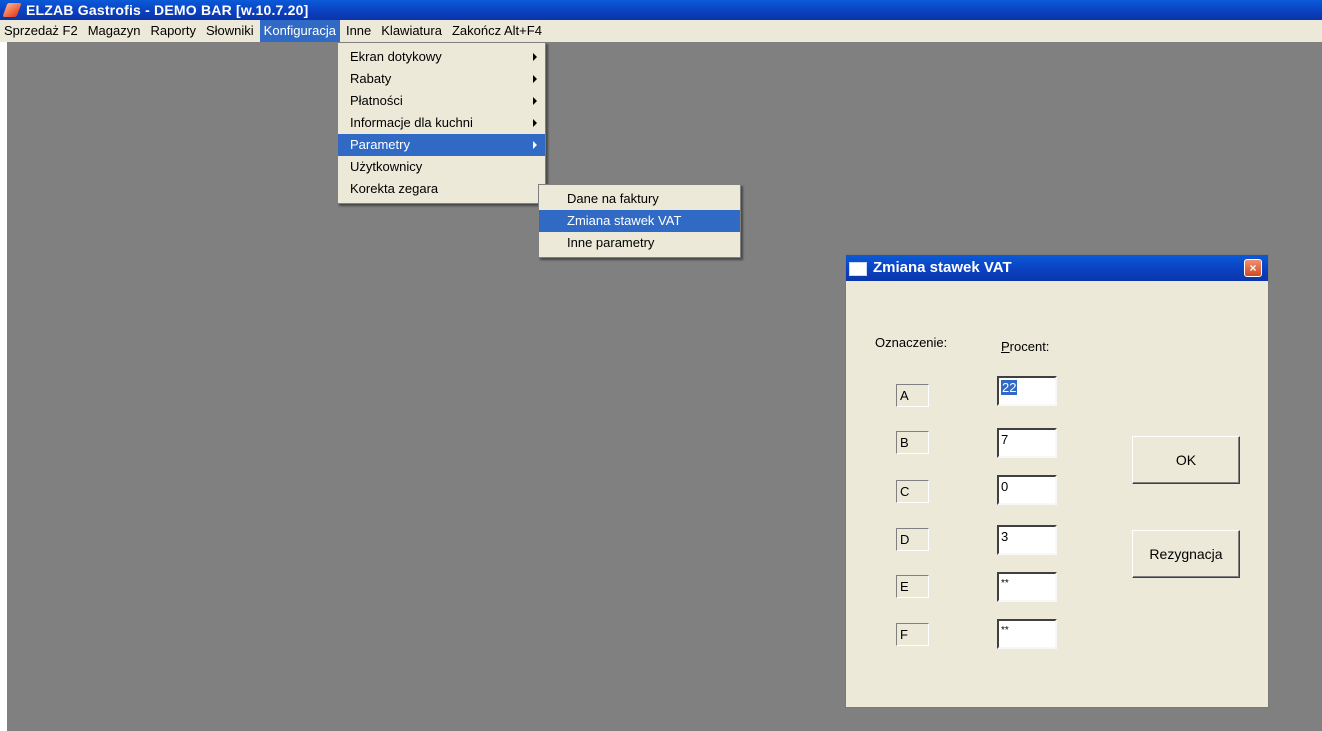  I want to click on vat-percent-e-input: **, so click(1027, 587).